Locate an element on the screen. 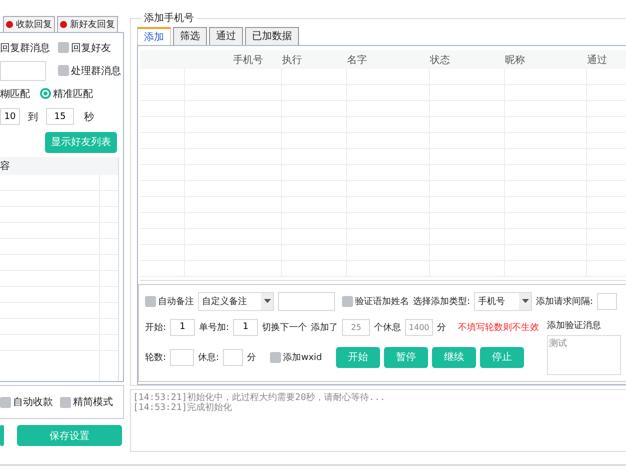 The height and width of the screenshot is (470, 626). label: 到 is located at coordinates (33, 117).